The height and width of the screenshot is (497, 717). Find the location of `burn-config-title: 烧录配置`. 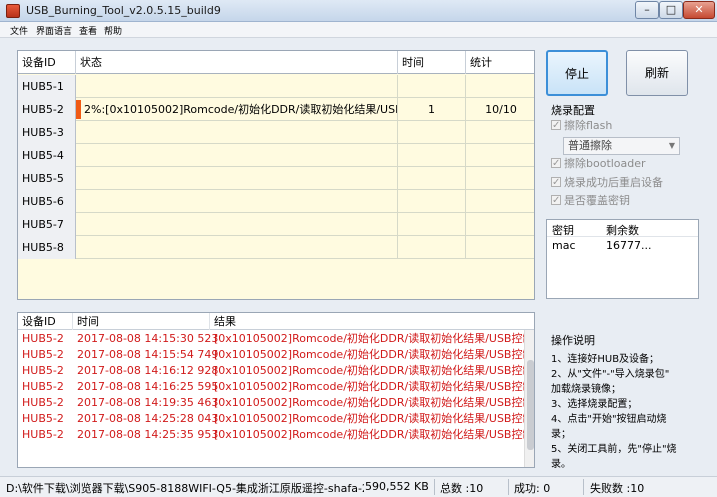

burn-config-title: 烧录配置 is located at coordinates (573, 110).